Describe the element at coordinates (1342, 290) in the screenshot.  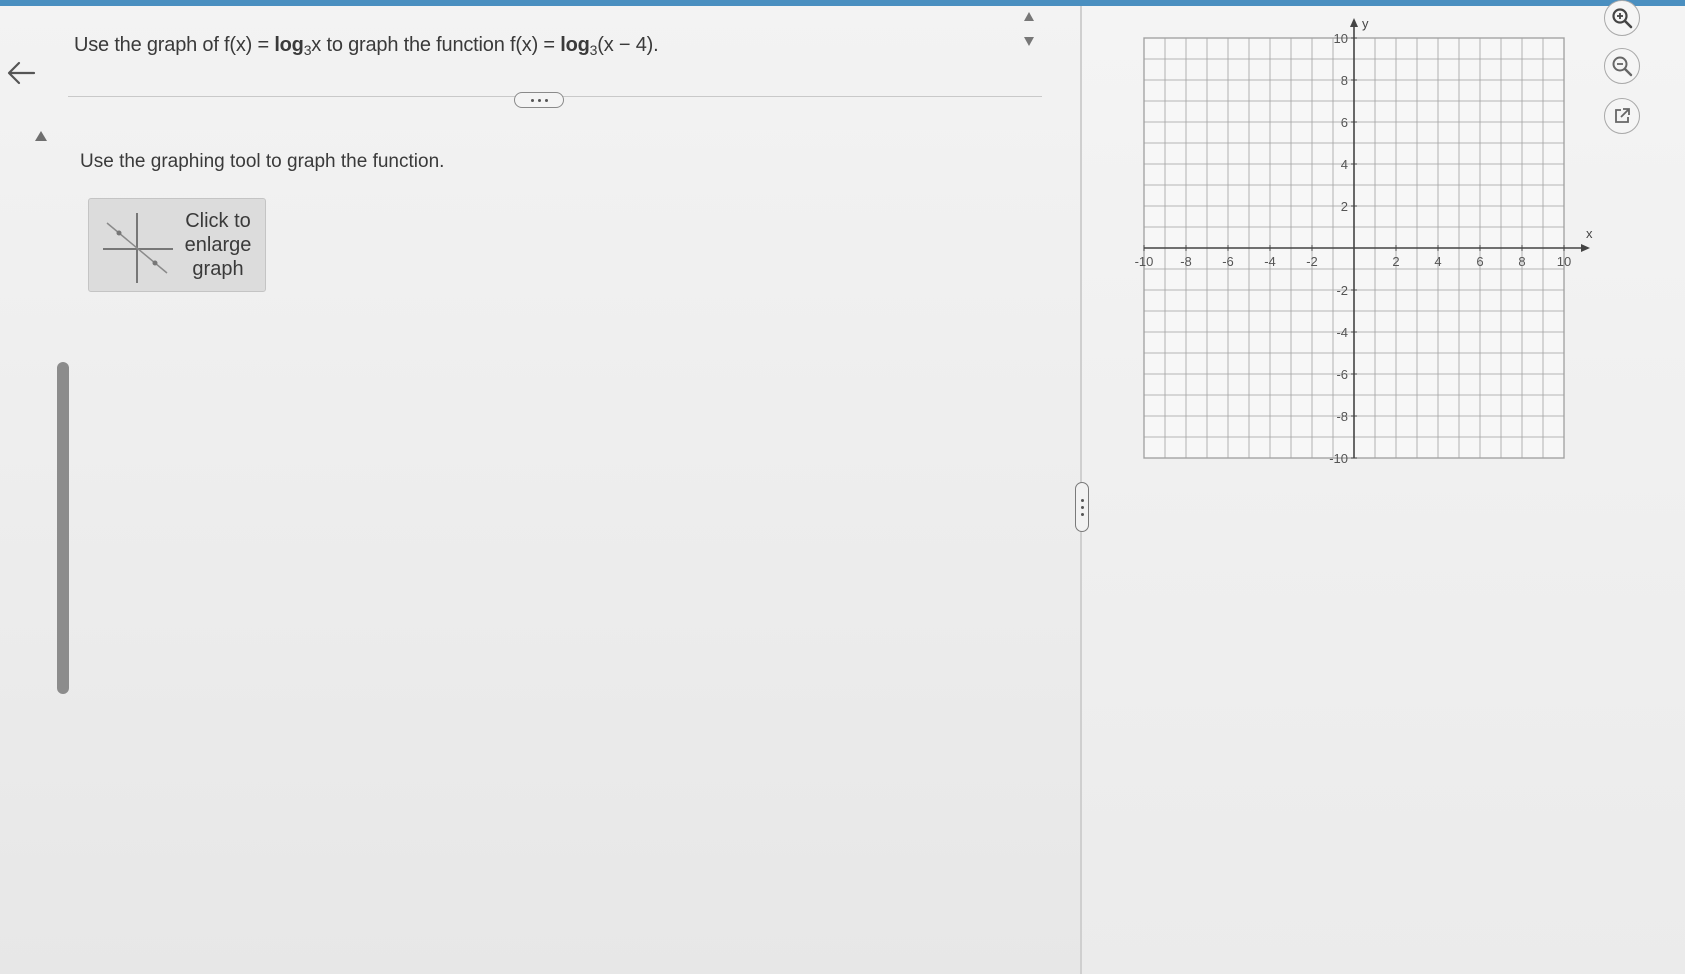
I see `y-tick-label: -2` at that location.